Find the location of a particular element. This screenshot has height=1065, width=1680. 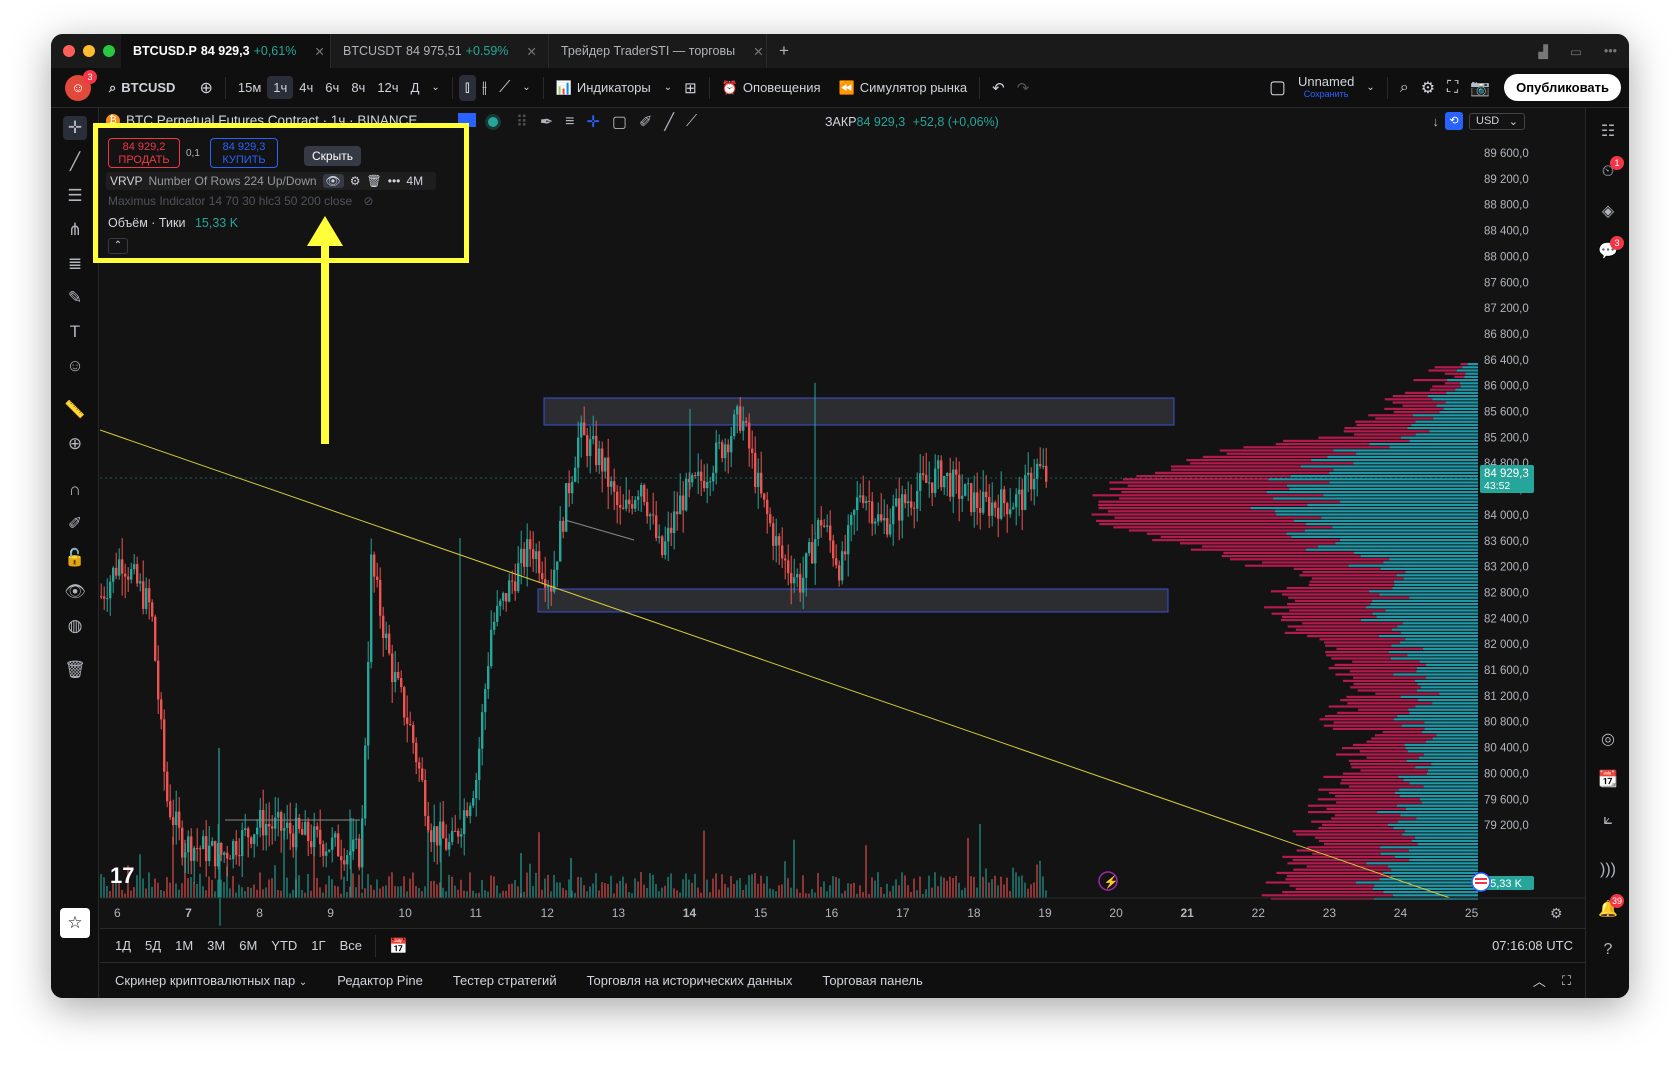

camera-icon: 📷 is located at coordinates (1480, 88).